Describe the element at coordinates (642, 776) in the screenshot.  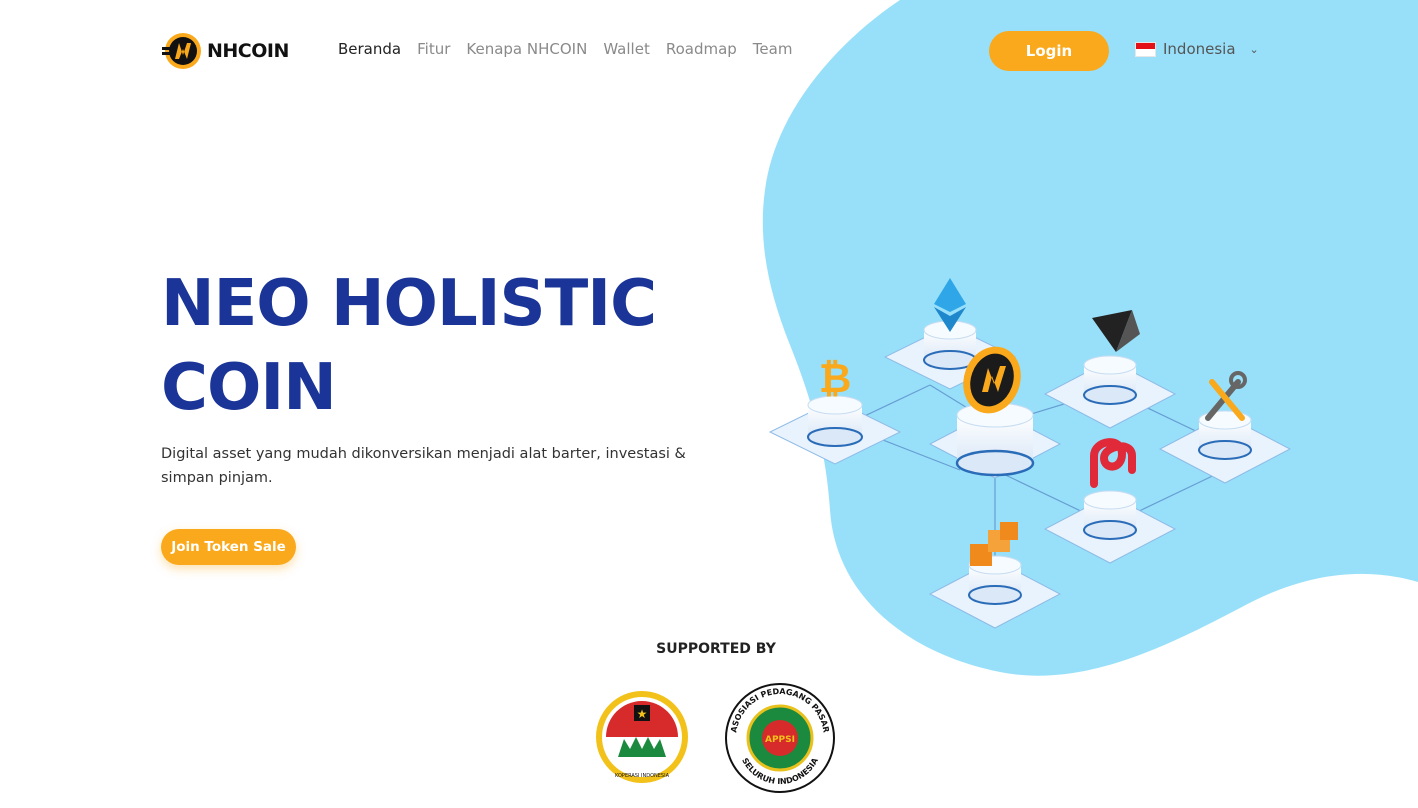
I see `svg-text: KOPERASI INDONESIA` at that location.